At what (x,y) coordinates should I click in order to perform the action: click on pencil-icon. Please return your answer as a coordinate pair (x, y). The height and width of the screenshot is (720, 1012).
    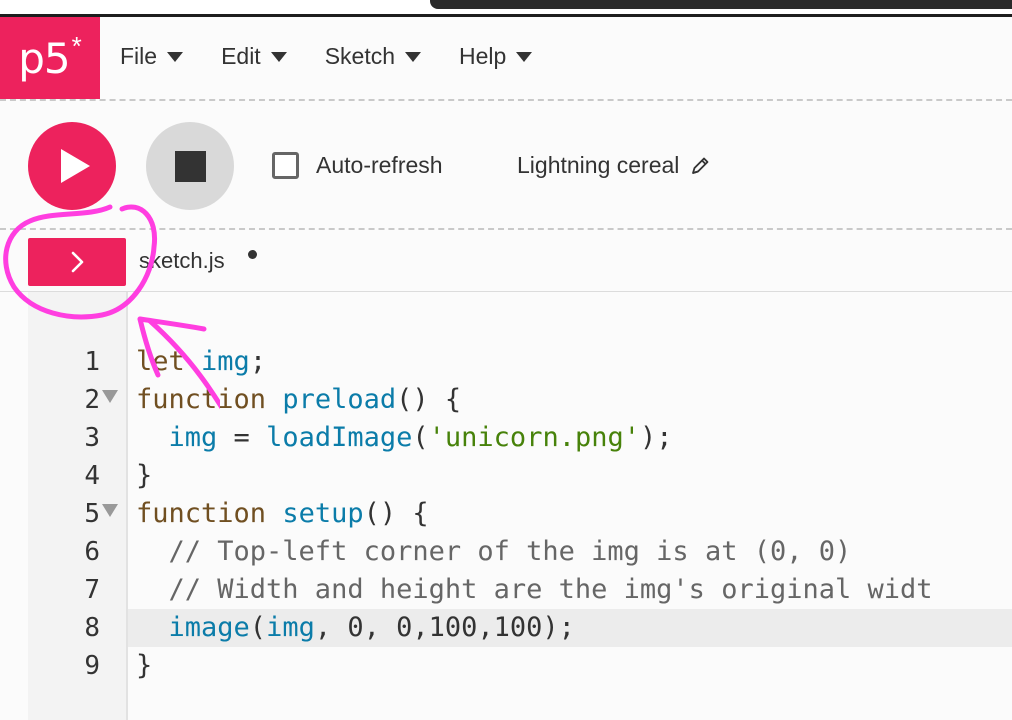
    Looking at the image, I should click on (700, 166).